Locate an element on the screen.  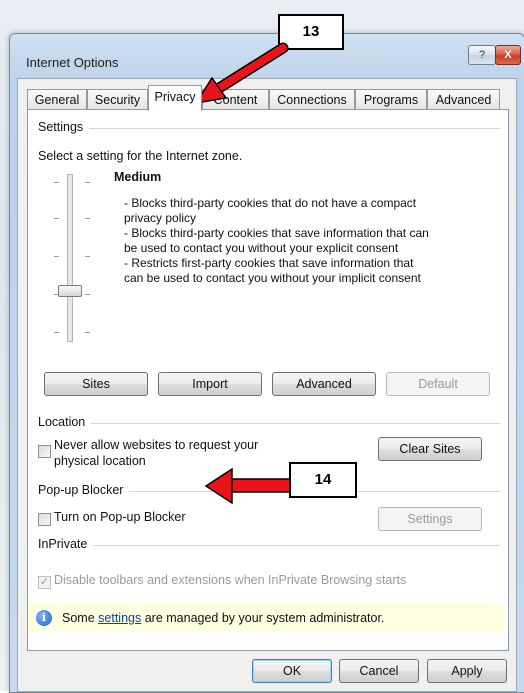
arrow-to-privacy-tab is located at coordinates (241, 73).